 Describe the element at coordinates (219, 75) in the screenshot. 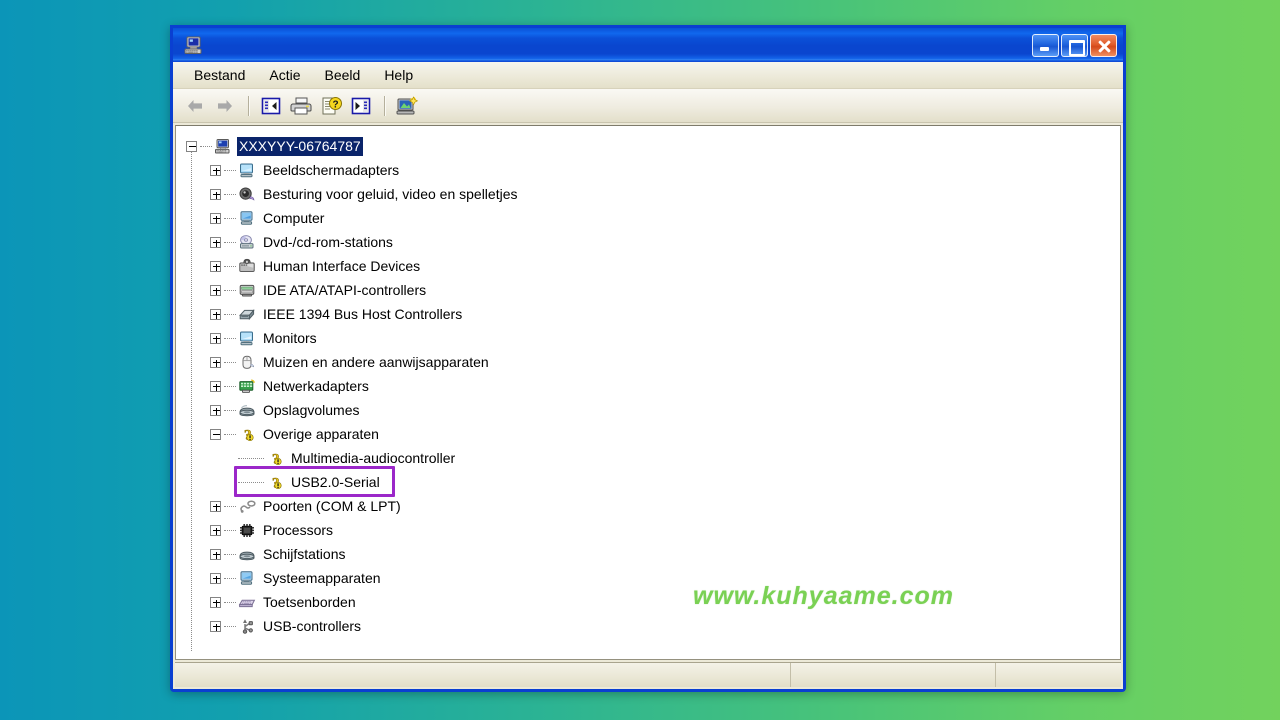

I see `menu-item-bestand: Bestand` at that location.